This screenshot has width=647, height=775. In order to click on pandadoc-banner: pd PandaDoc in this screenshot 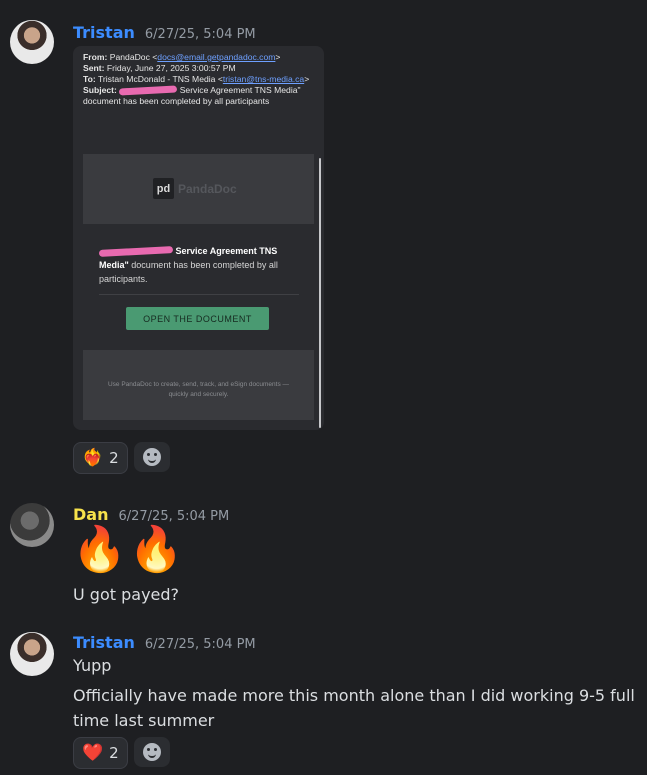, I will do `click(198, 189)`.